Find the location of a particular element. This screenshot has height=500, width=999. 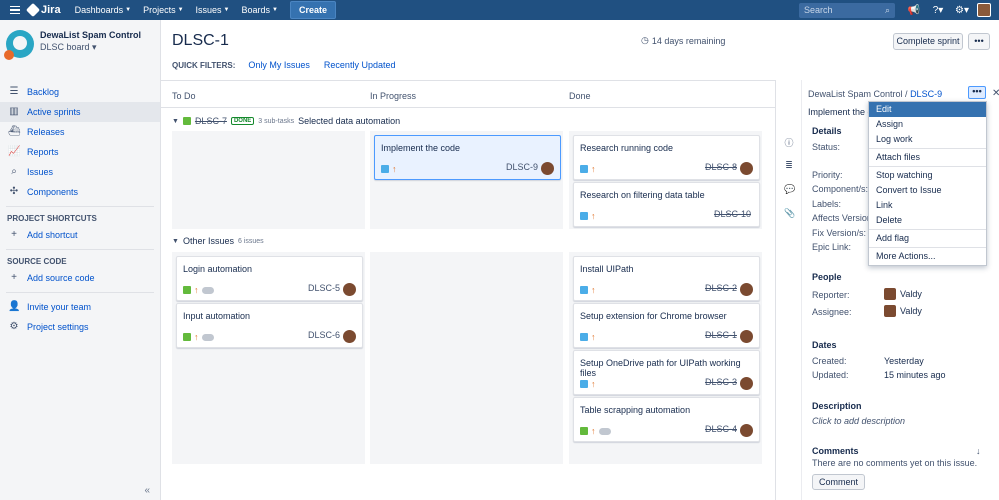

card-key: DLSC-8 is located at coordinates (721, 167).